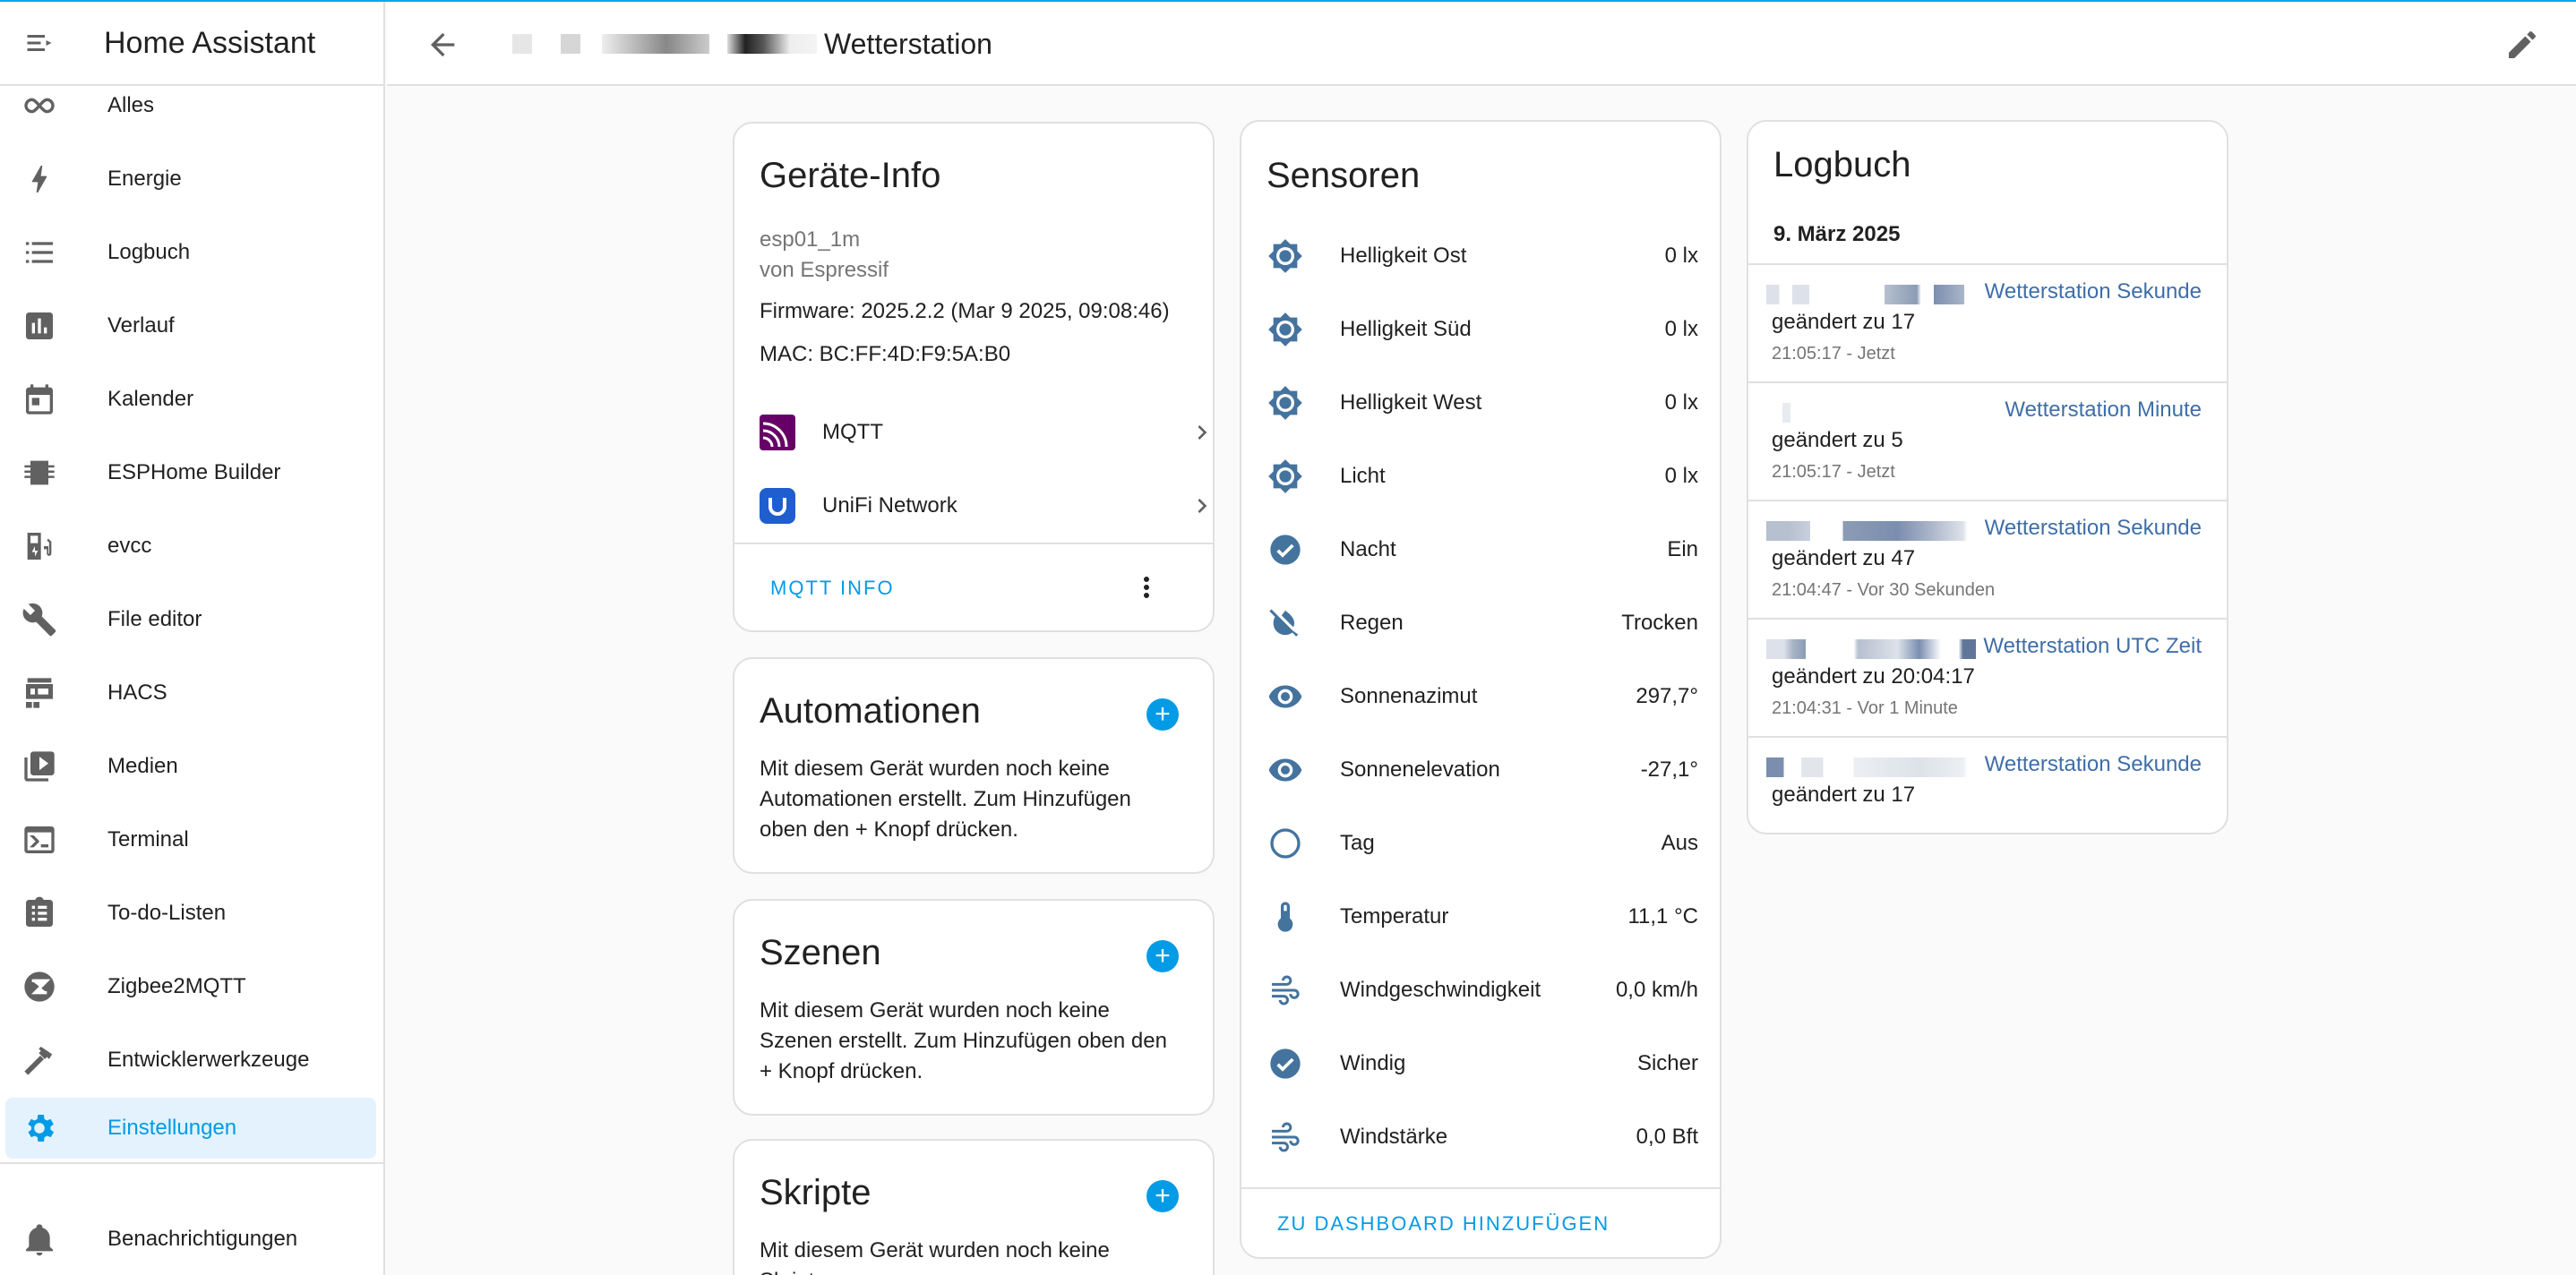  Describe the element at coordinates (1837, 440) in the screenshot. I see `logbook-state: geändert zu 5` at that location.